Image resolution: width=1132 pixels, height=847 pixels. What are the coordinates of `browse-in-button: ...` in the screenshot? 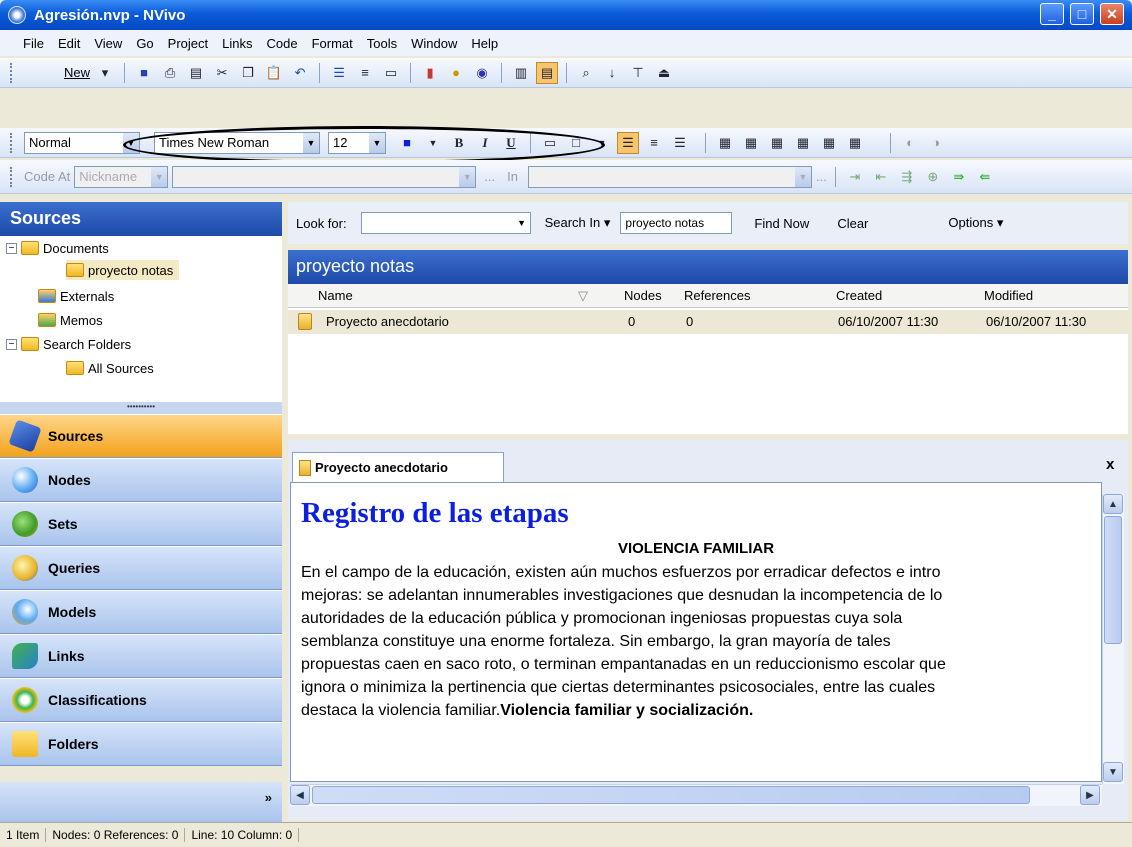 It's located at (821, 176).